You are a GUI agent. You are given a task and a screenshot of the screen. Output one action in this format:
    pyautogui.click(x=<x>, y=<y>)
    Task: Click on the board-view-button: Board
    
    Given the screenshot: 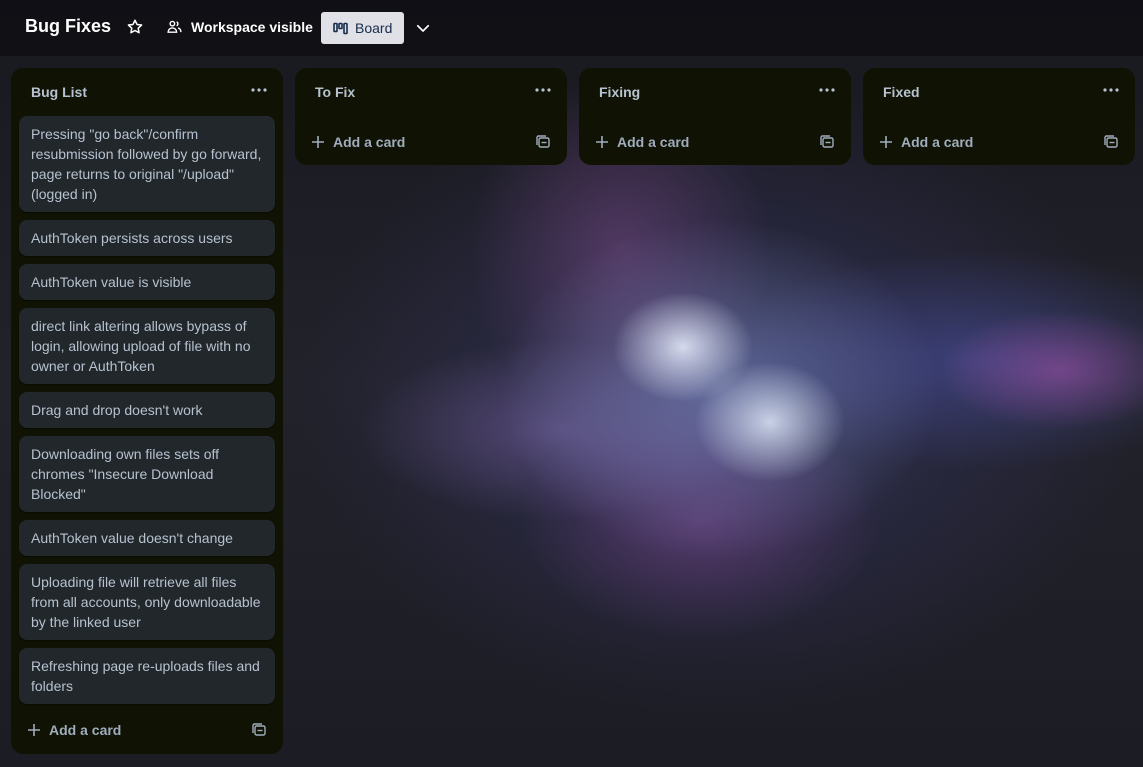 What is the action you would take?
    pyautogui.click(x=362, y=28)
    